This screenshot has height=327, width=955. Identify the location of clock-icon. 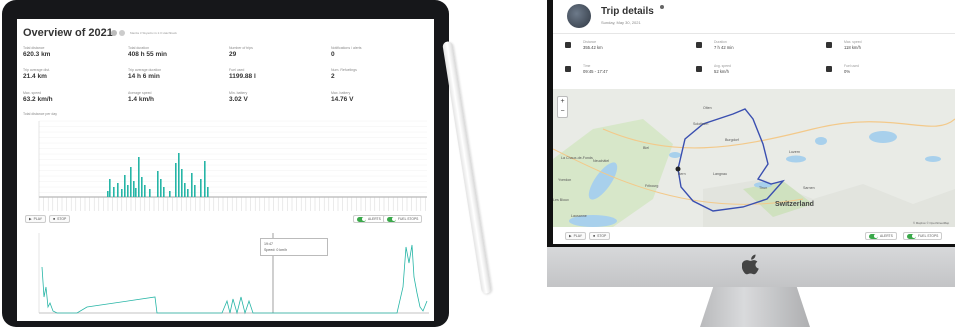
(699, 45).